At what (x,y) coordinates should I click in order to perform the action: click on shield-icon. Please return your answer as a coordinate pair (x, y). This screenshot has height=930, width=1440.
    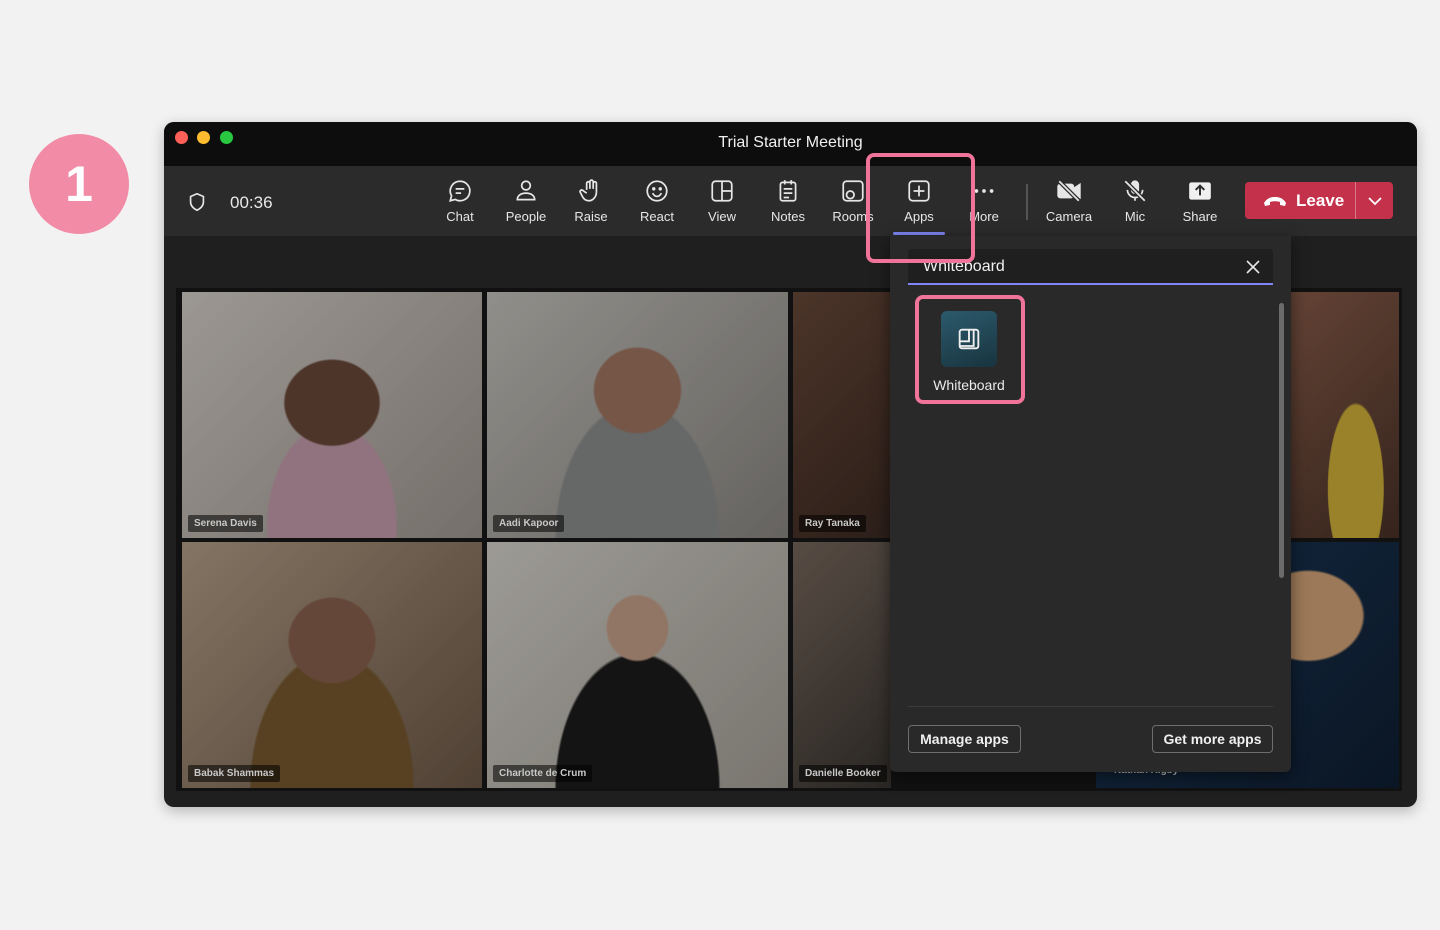
    Looking at the image, I should click on (197, 204).